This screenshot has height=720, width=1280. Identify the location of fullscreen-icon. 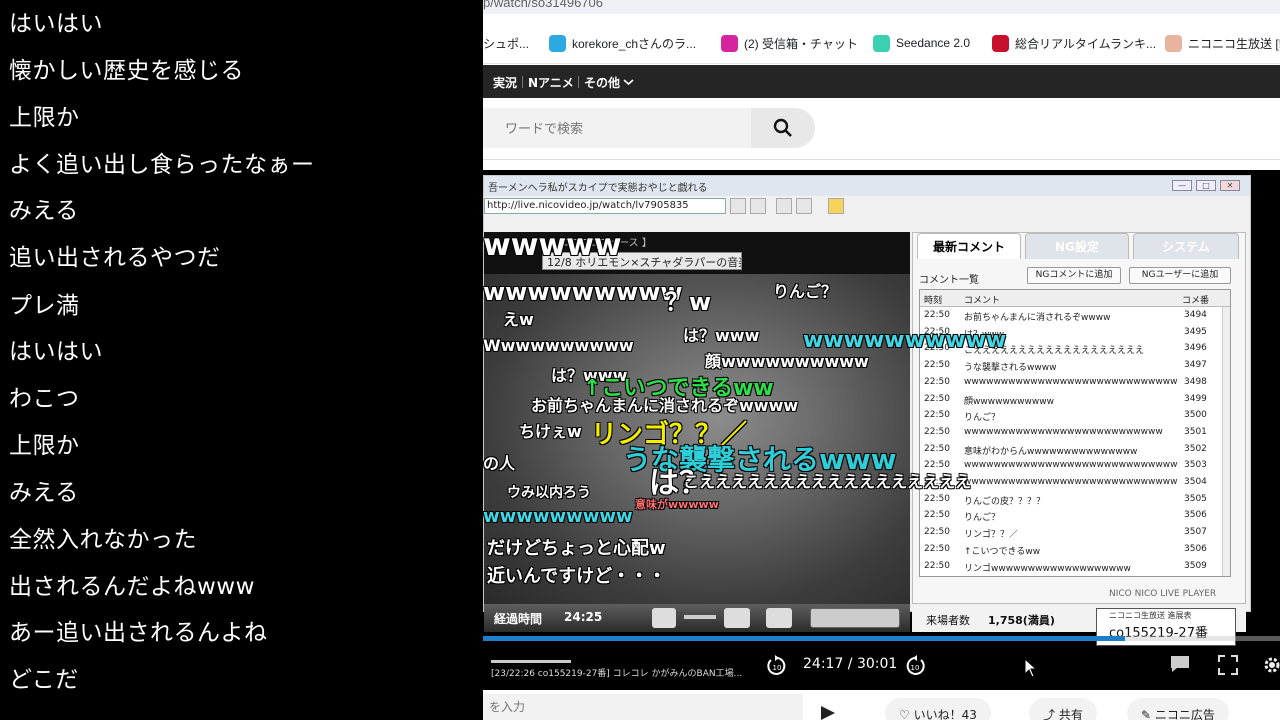
(1228, 665).